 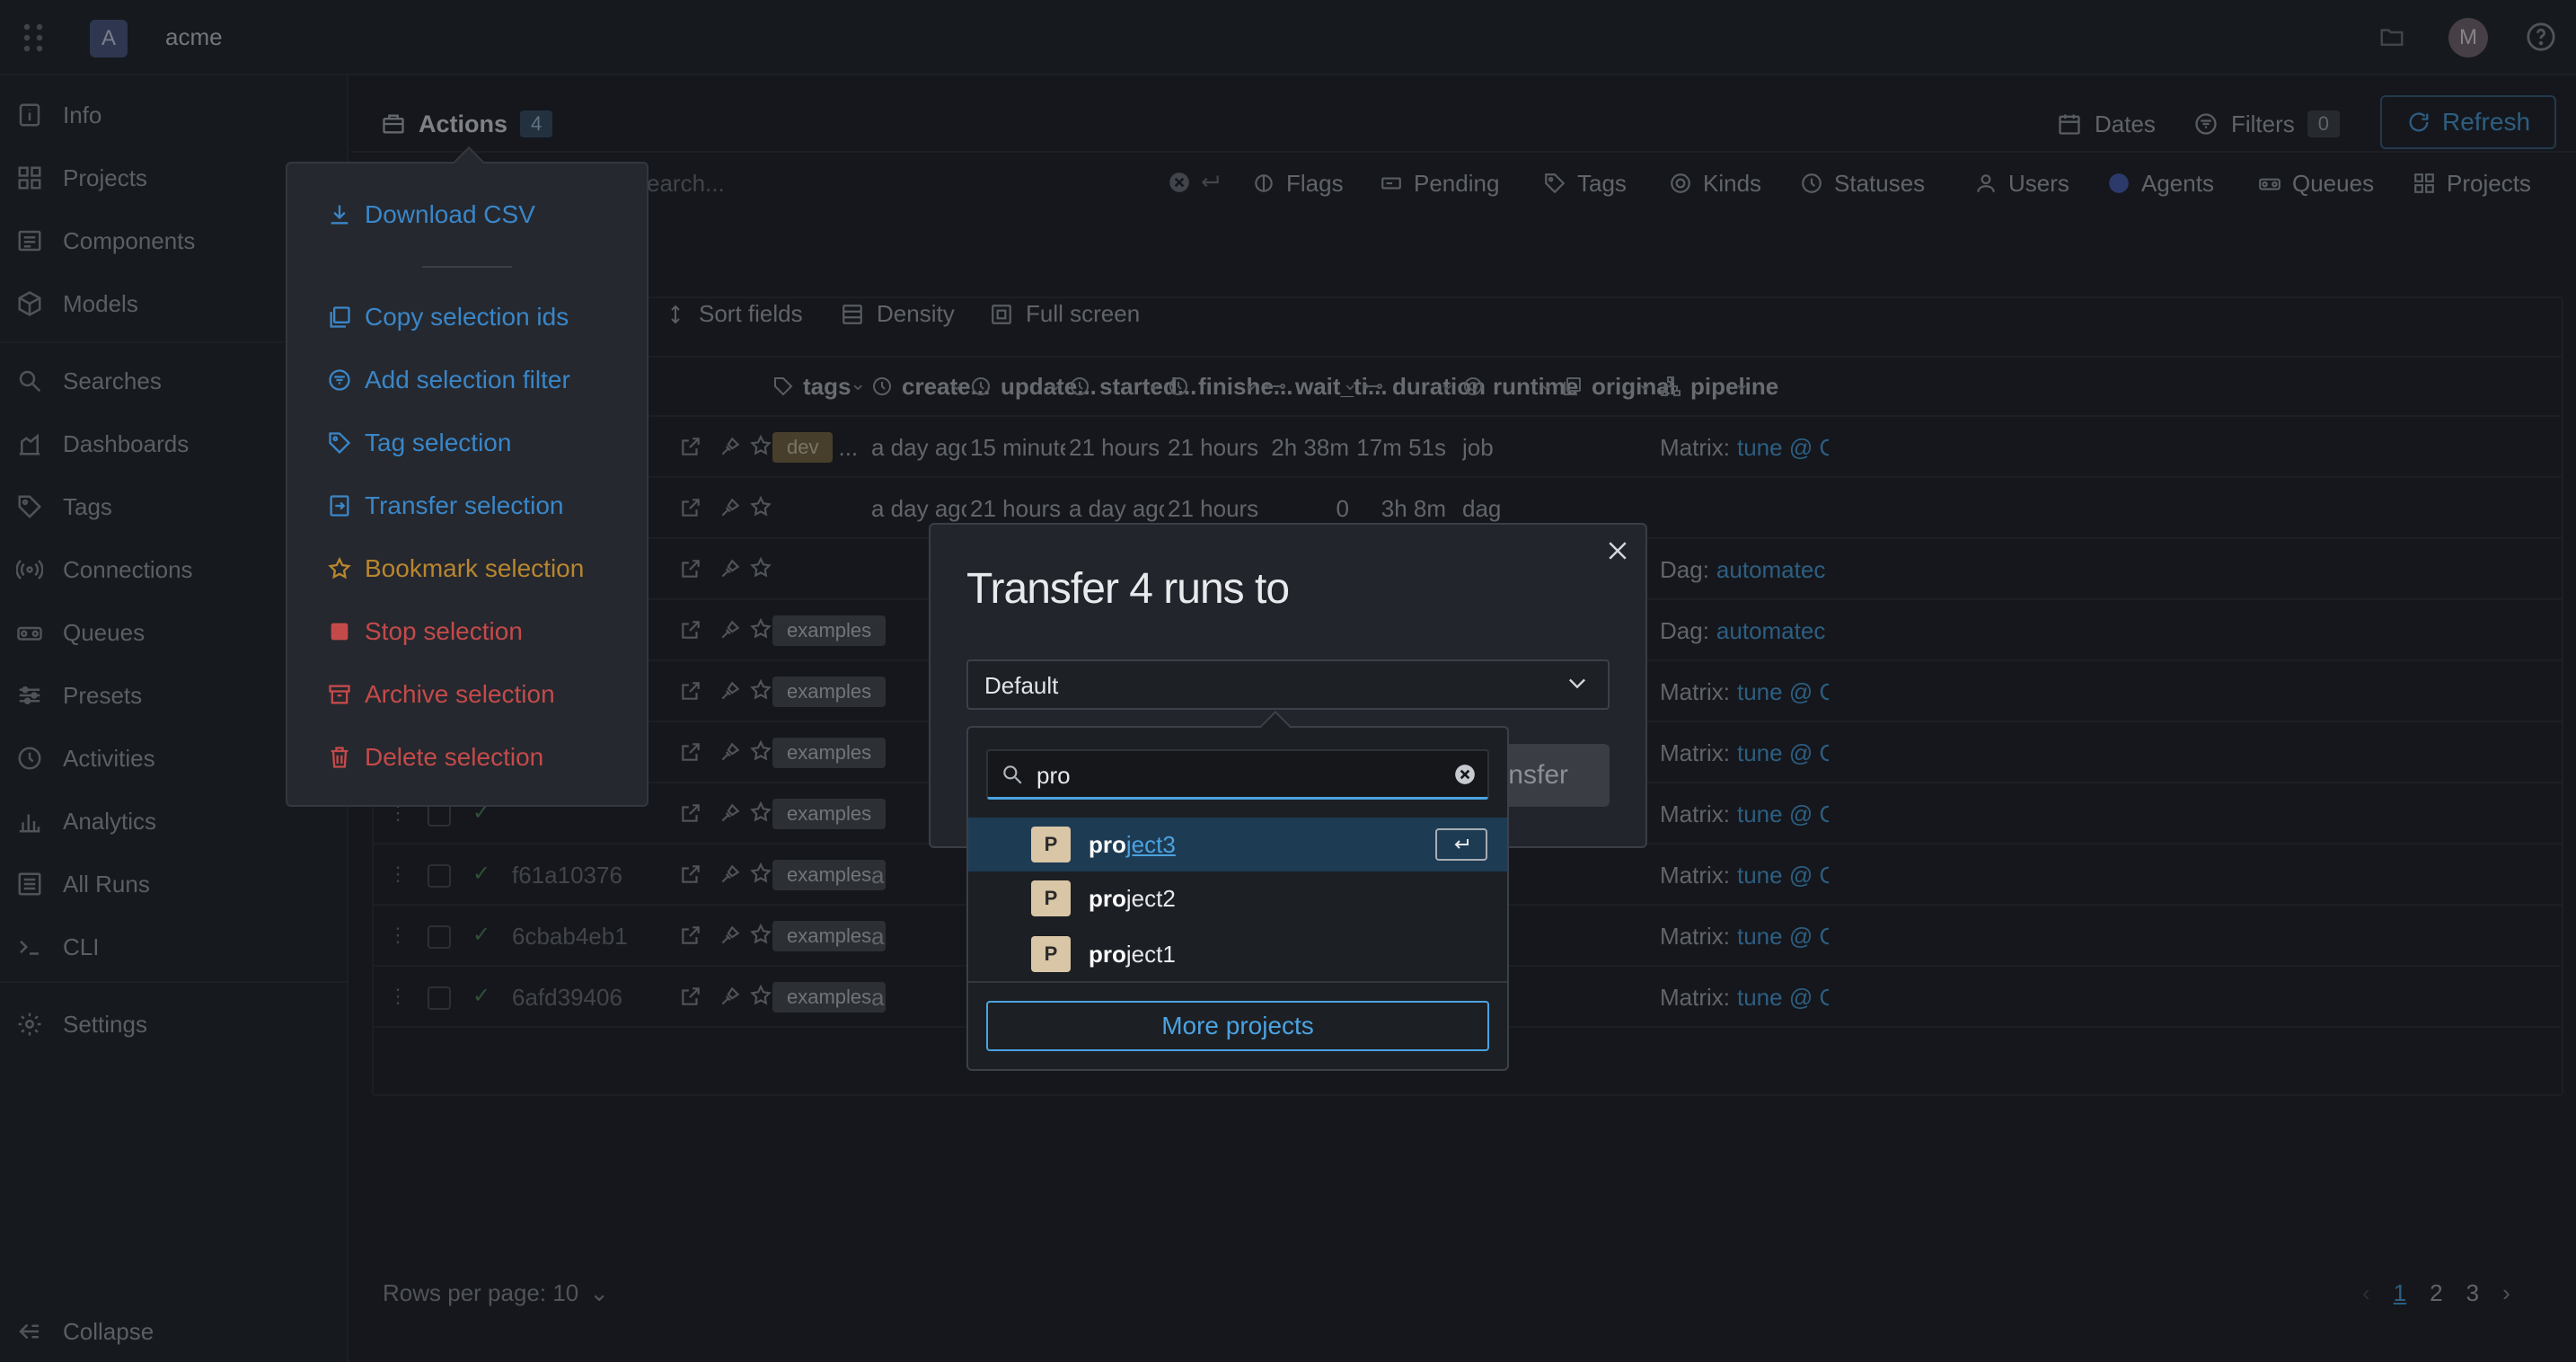 I want to click on download-icon, so click(x=339, y=215).